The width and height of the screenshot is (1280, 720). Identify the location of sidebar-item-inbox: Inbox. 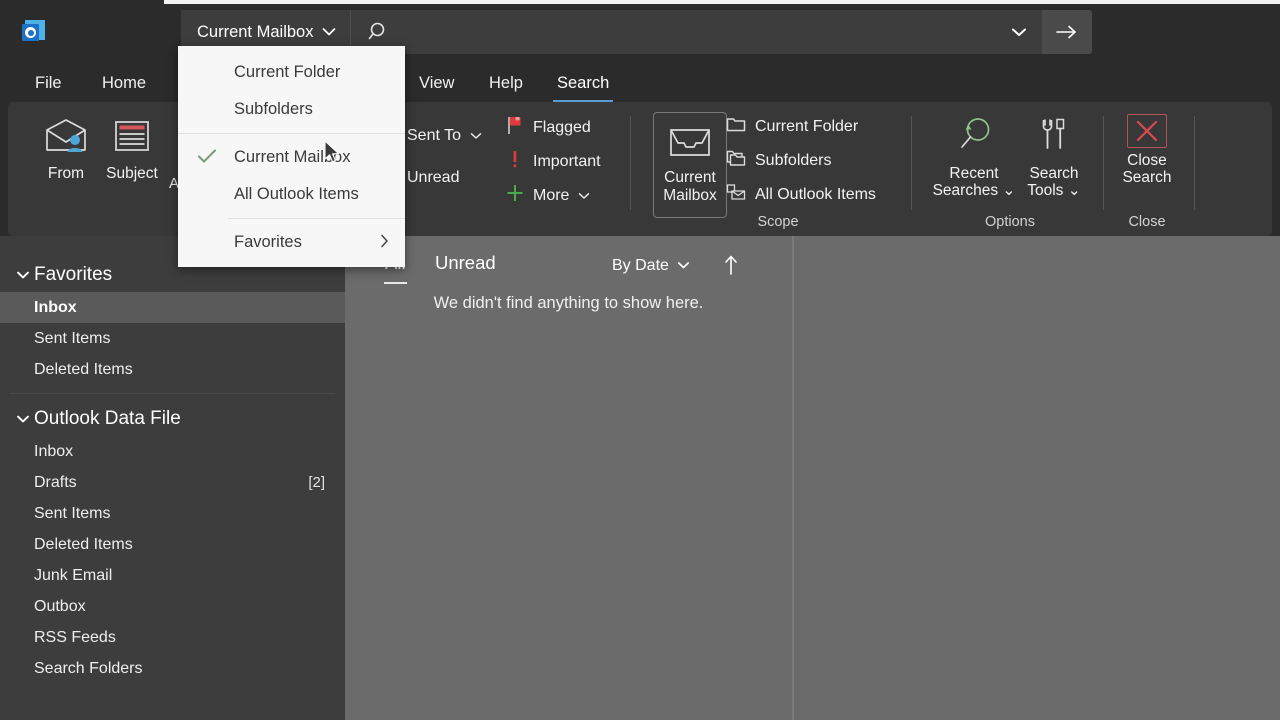
(172, 451).